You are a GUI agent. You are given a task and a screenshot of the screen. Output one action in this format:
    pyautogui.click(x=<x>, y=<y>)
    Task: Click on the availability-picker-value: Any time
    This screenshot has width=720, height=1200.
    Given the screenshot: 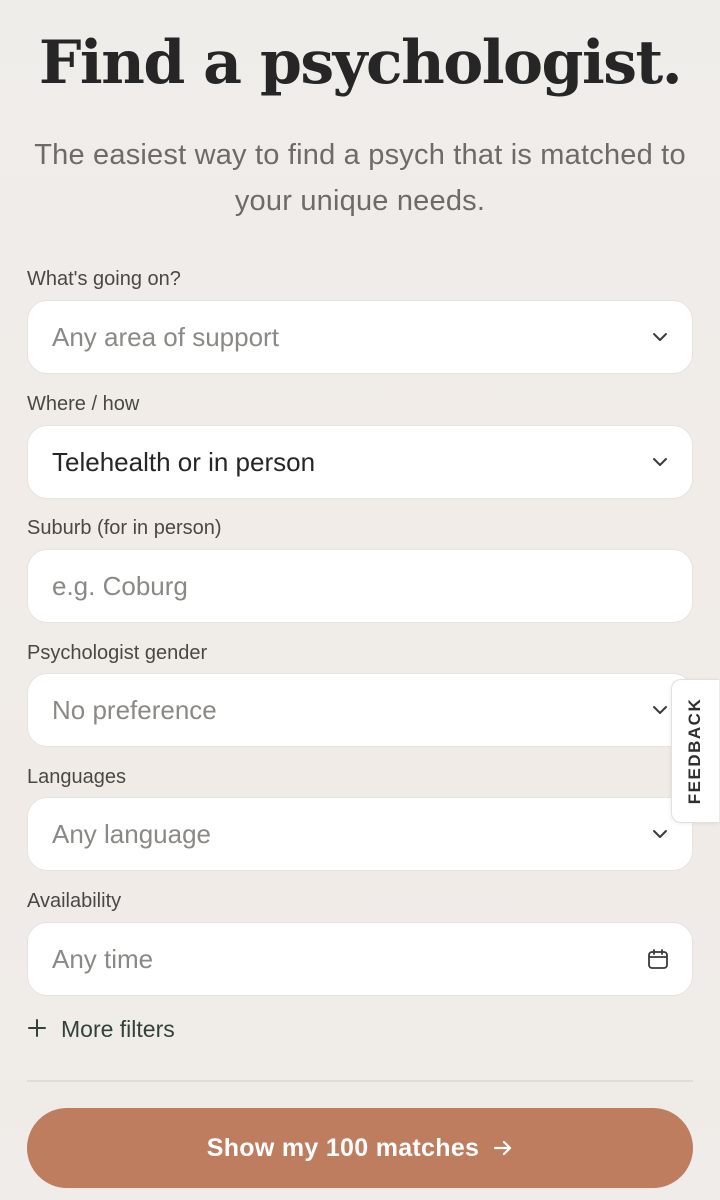 What is the action you would take?
    pyautogui.click(x=103, y=958)
    